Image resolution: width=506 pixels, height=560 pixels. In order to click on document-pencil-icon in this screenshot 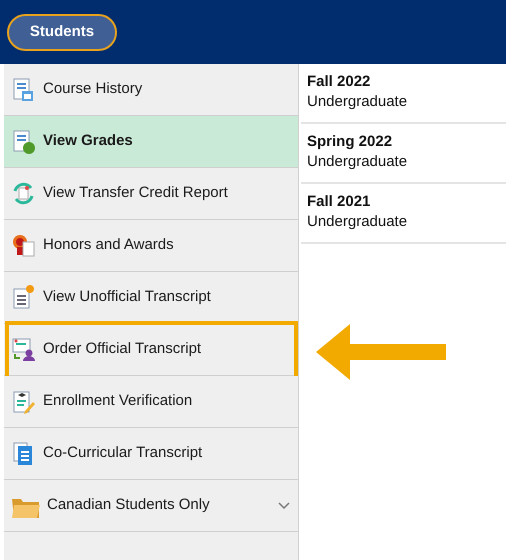, I will do `click(24, 401)`.